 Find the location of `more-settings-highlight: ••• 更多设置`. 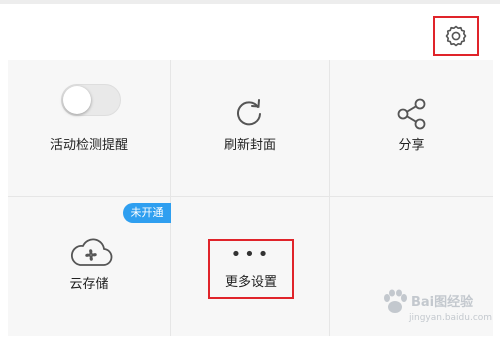

more-settings-highlight: ••• 更多设置 is located at coordinates (251, 269).